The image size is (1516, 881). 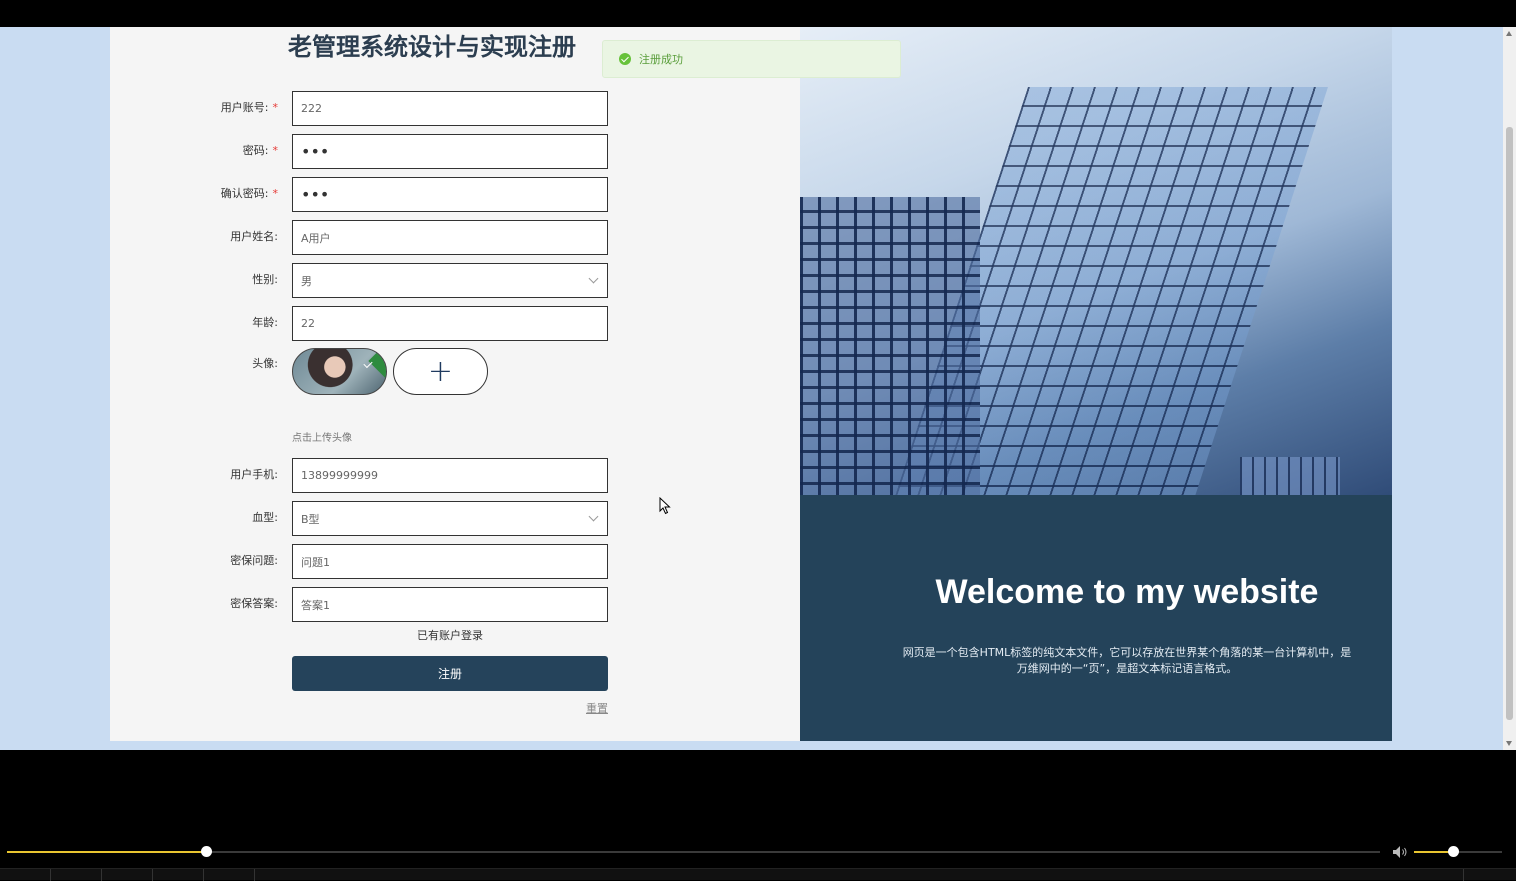 I want to click on security-question-row: 密保问题: 问题1, so click(x=455, y=562).